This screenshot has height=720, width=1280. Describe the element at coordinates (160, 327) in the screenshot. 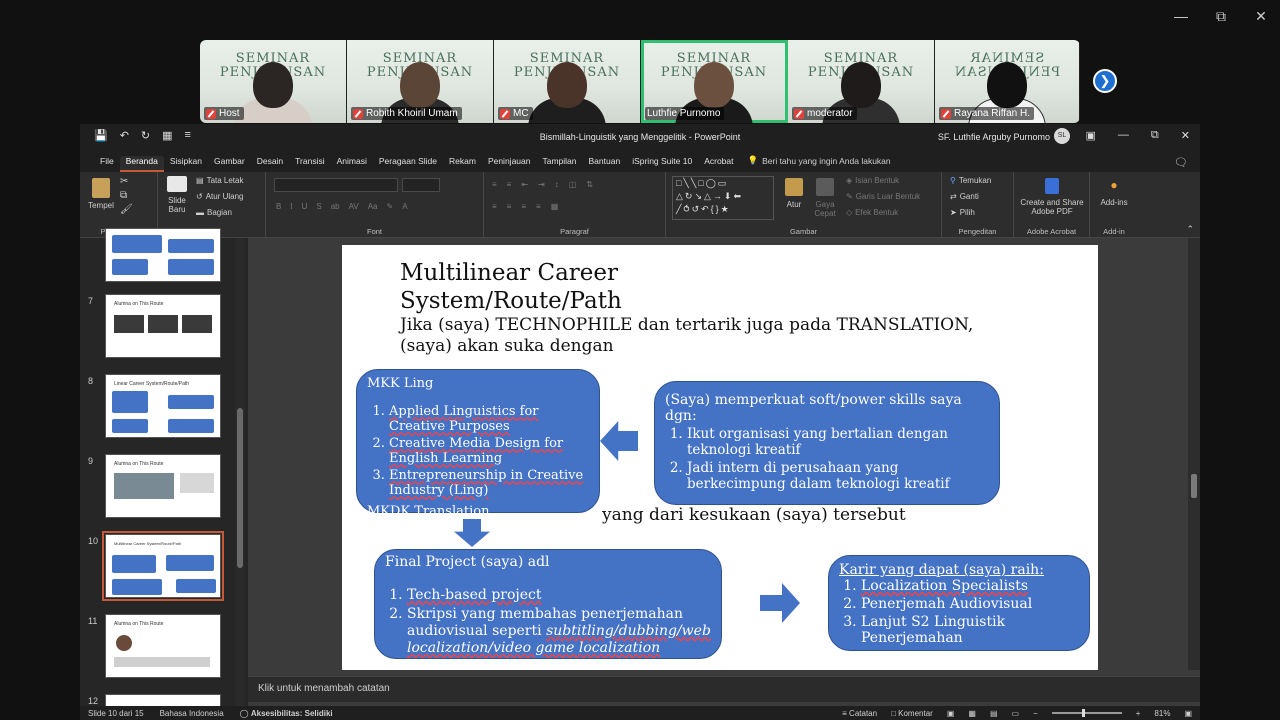

I see `slide-thumbnail: 7 Alumna on This Route` at that location.